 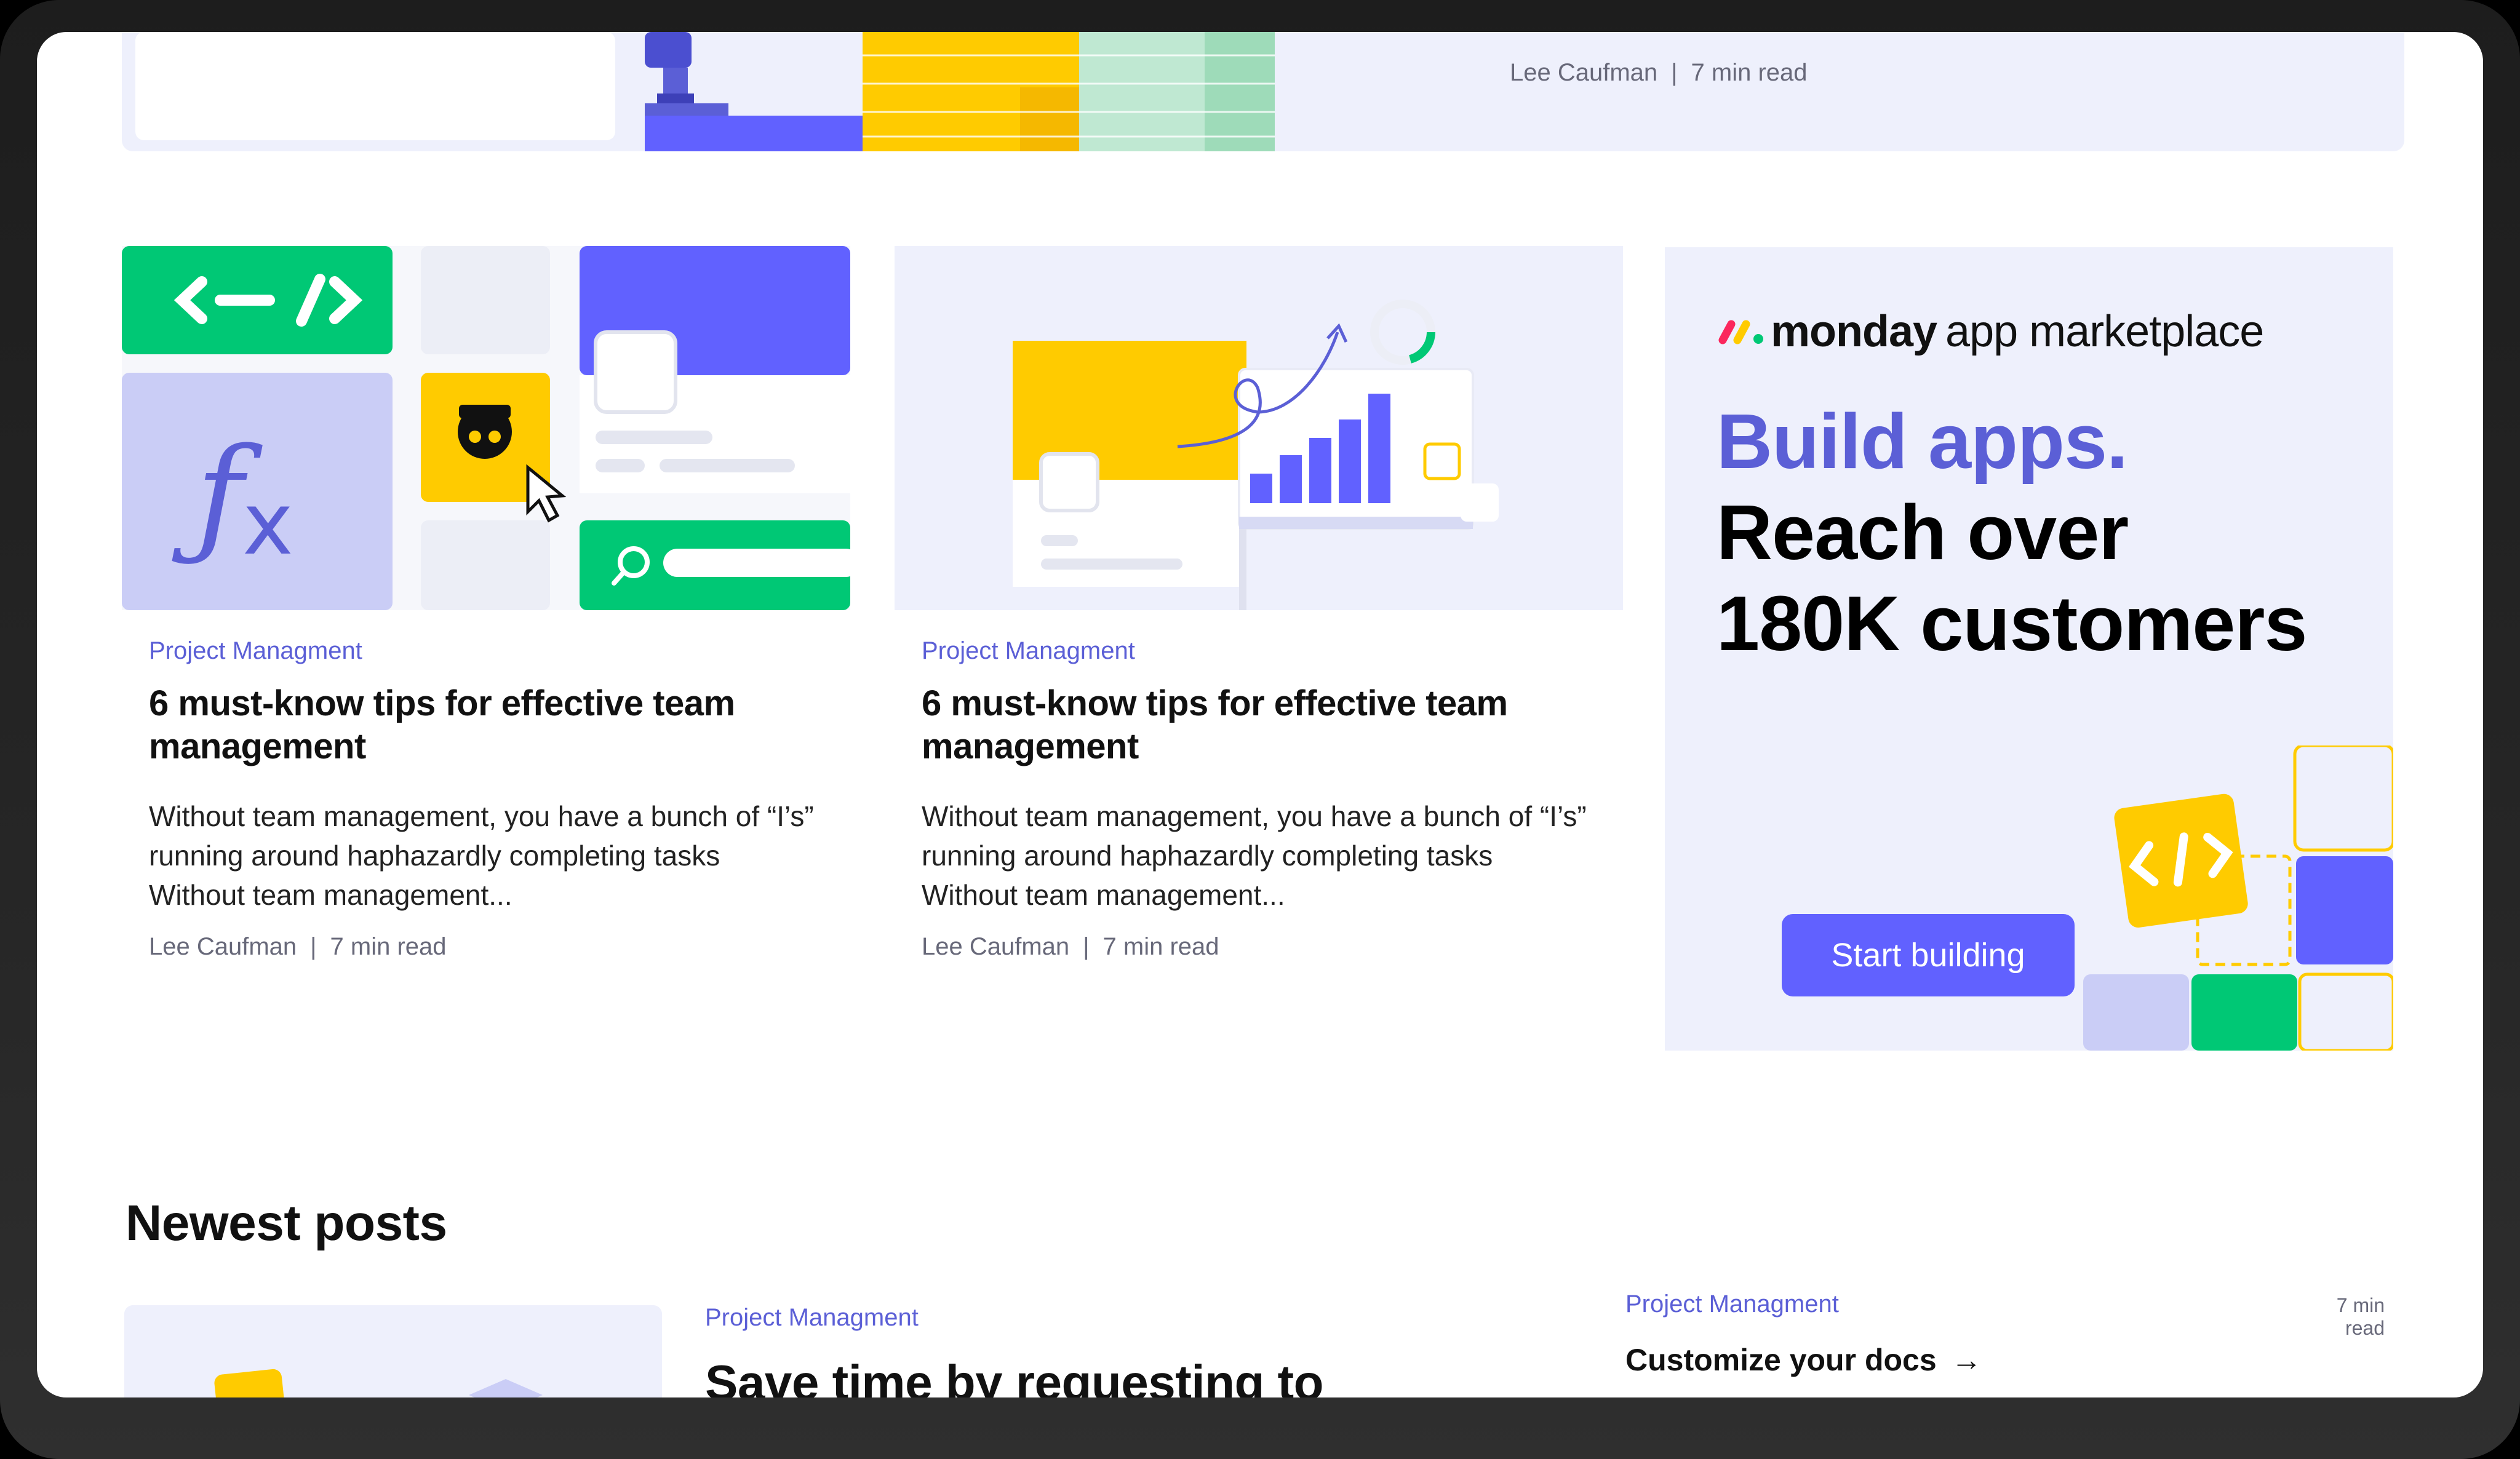 I want to click on featured-illustration, so click(x=705, y=91).